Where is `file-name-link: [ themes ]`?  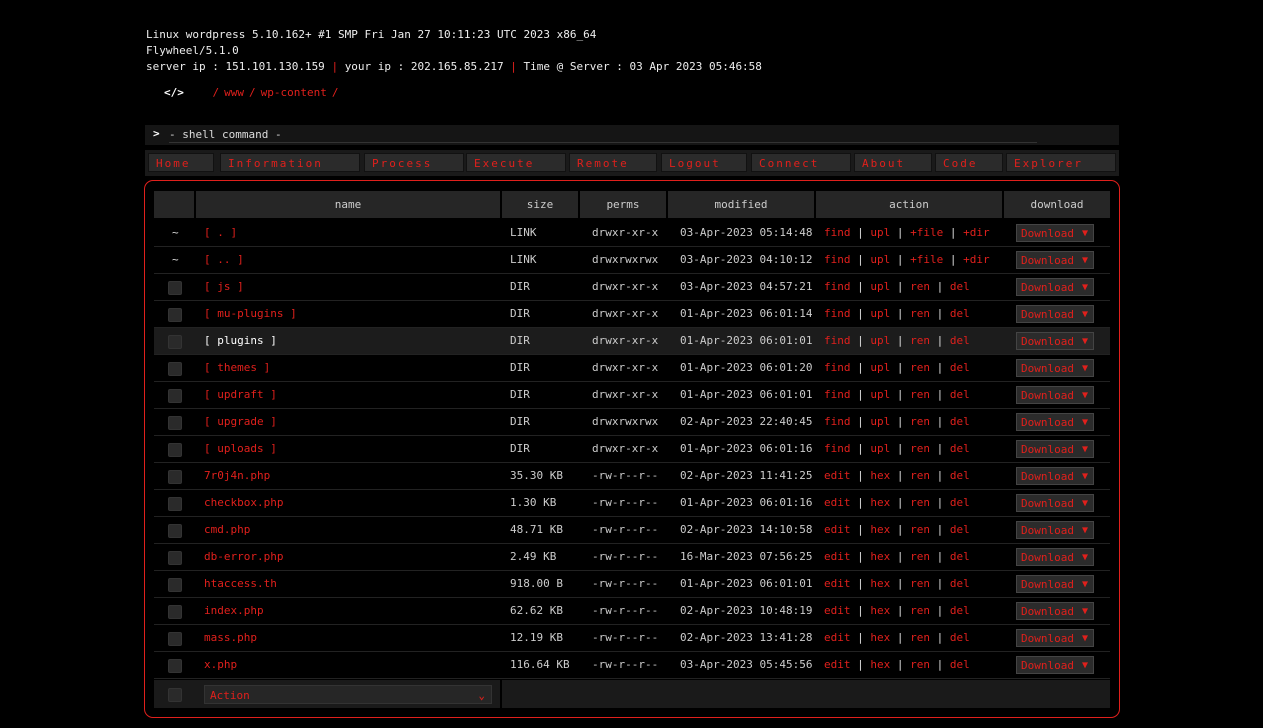 file-name-link: [ themes ] is located at coordinates (237, 368).